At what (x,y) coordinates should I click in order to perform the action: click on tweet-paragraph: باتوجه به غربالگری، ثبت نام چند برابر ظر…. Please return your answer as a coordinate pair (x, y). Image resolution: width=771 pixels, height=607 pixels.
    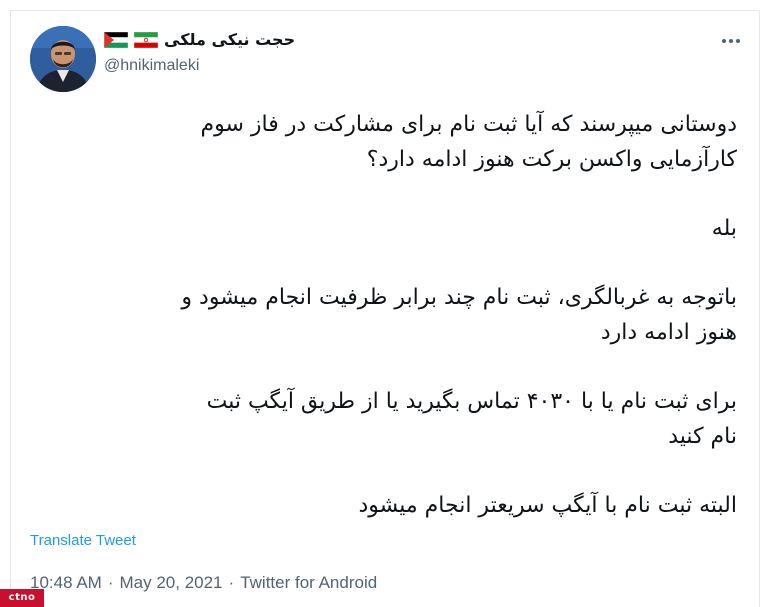
    Looking at the image, I should click on (384, 315).